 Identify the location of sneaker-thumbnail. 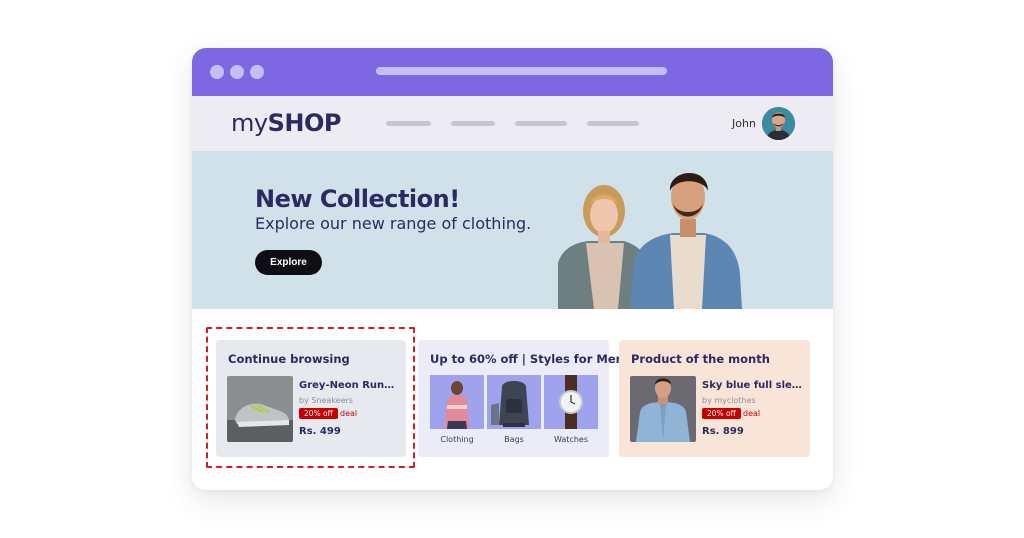
(260, 409).